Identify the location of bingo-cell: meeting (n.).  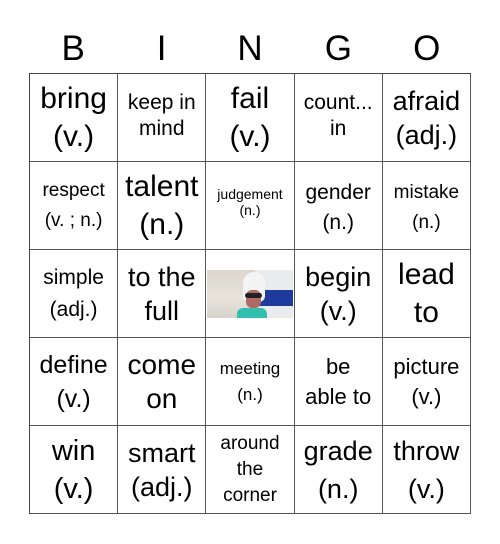
(250, 382).